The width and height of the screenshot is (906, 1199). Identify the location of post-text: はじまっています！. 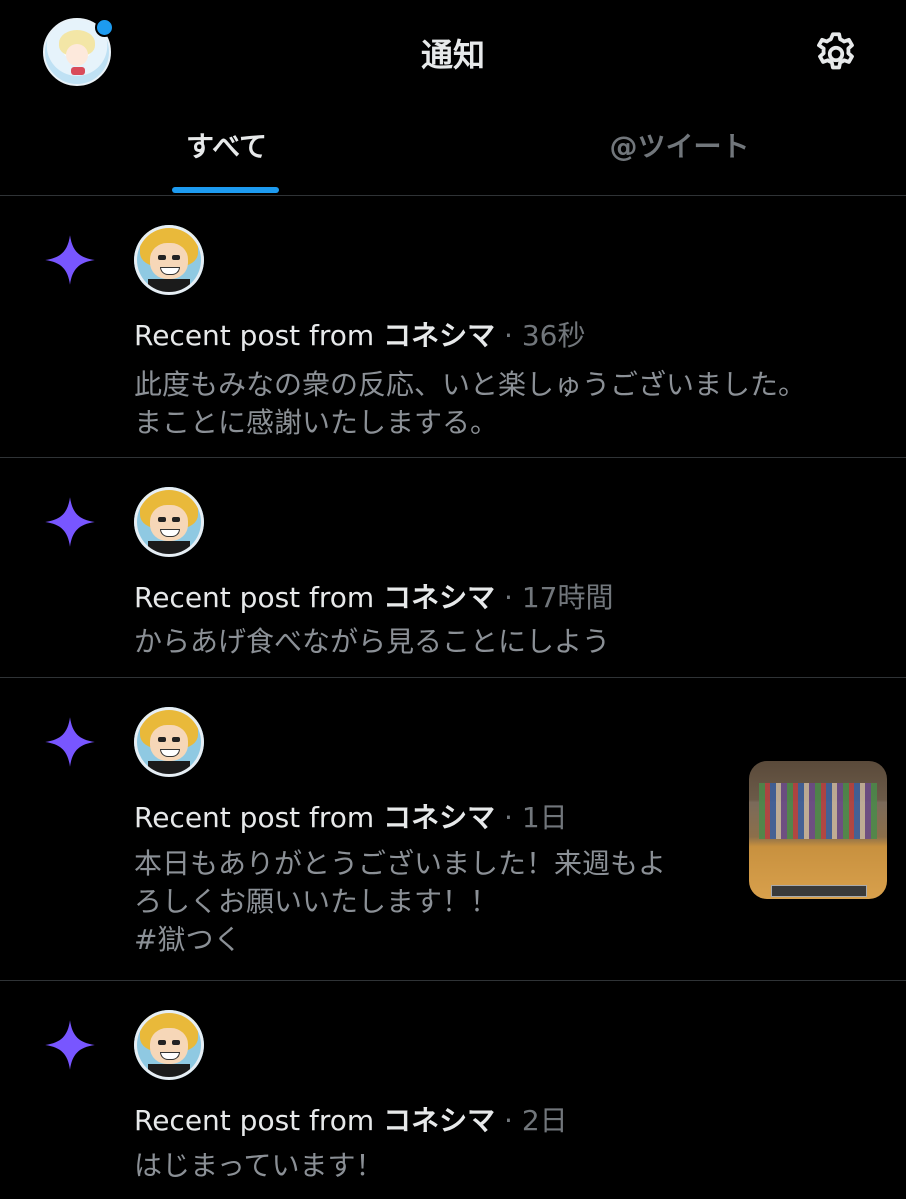
(258, 1166).